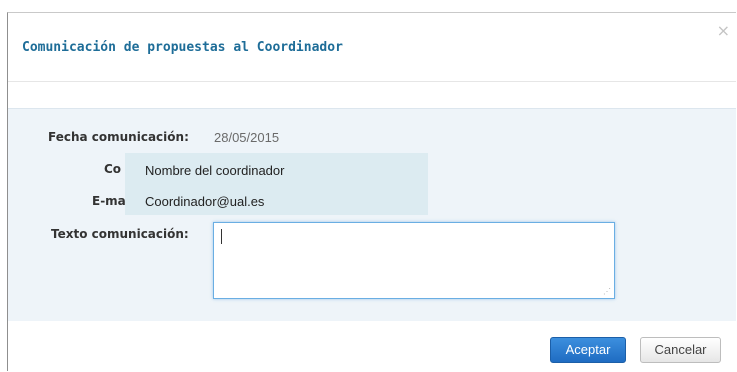  Describe the element at coordinates (113, 169) in the screenshot. I see `coordinador-label: Co` at that location.